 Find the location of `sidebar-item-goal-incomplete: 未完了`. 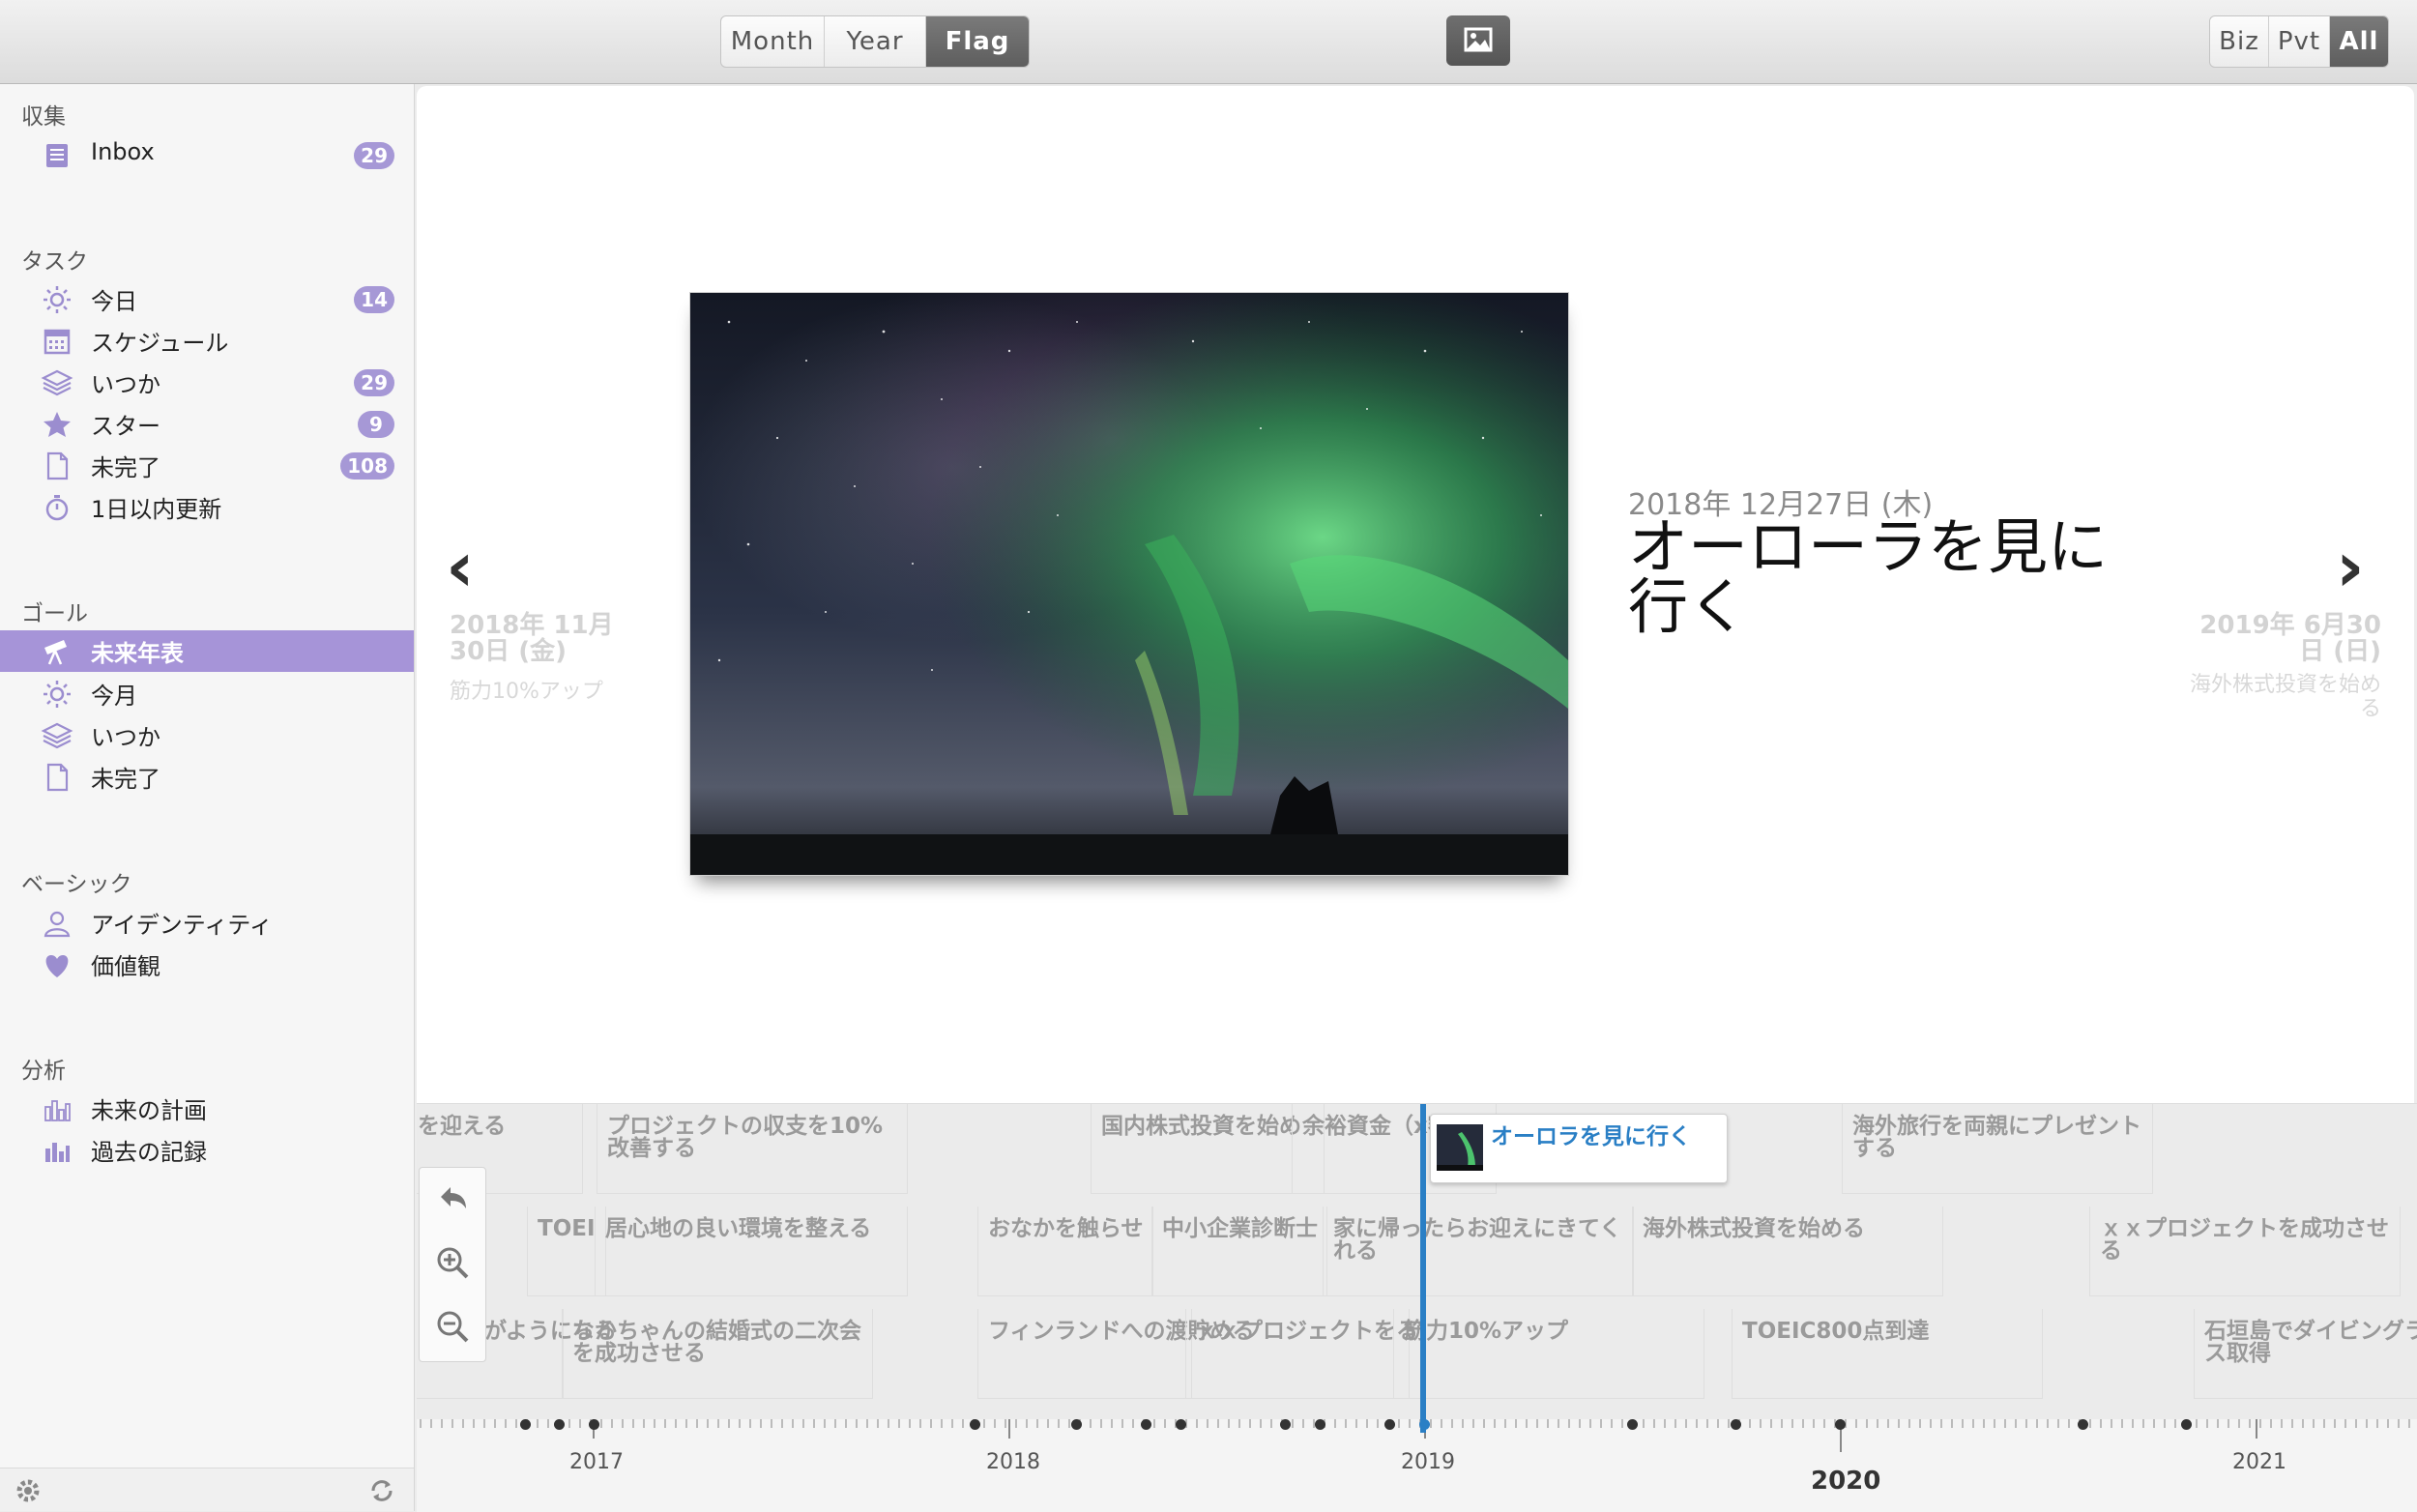

sidebar-item-goal-incomplete: 未完了 is located at coordinates (207, 777).